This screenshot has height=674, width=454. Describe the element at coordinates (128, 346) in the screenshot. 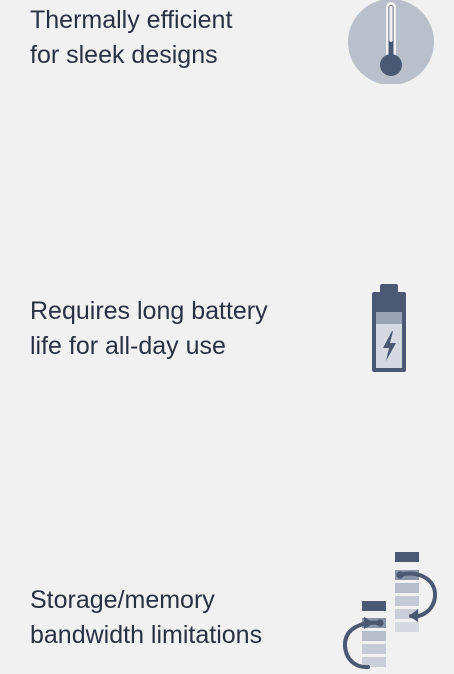

I see `feature-battery-line-2: life for all-day use` at that location.